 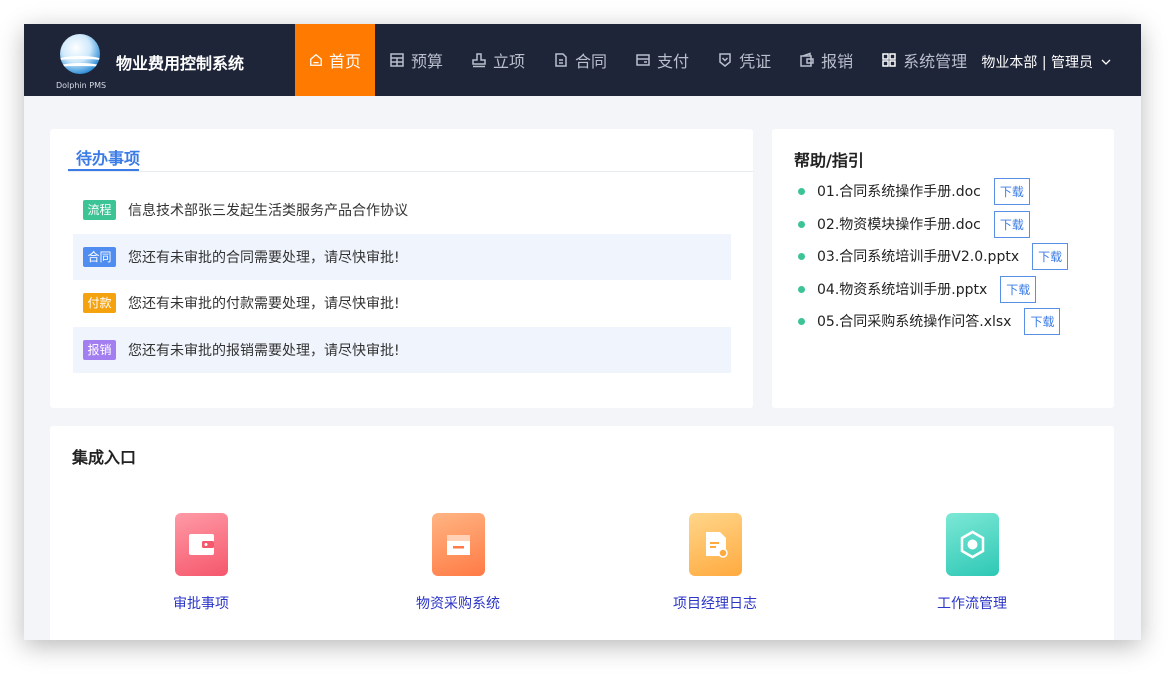 I want to click on help-file-name: 05.合同采购系统操作问答.xlsx, so click(x=914, y=321).